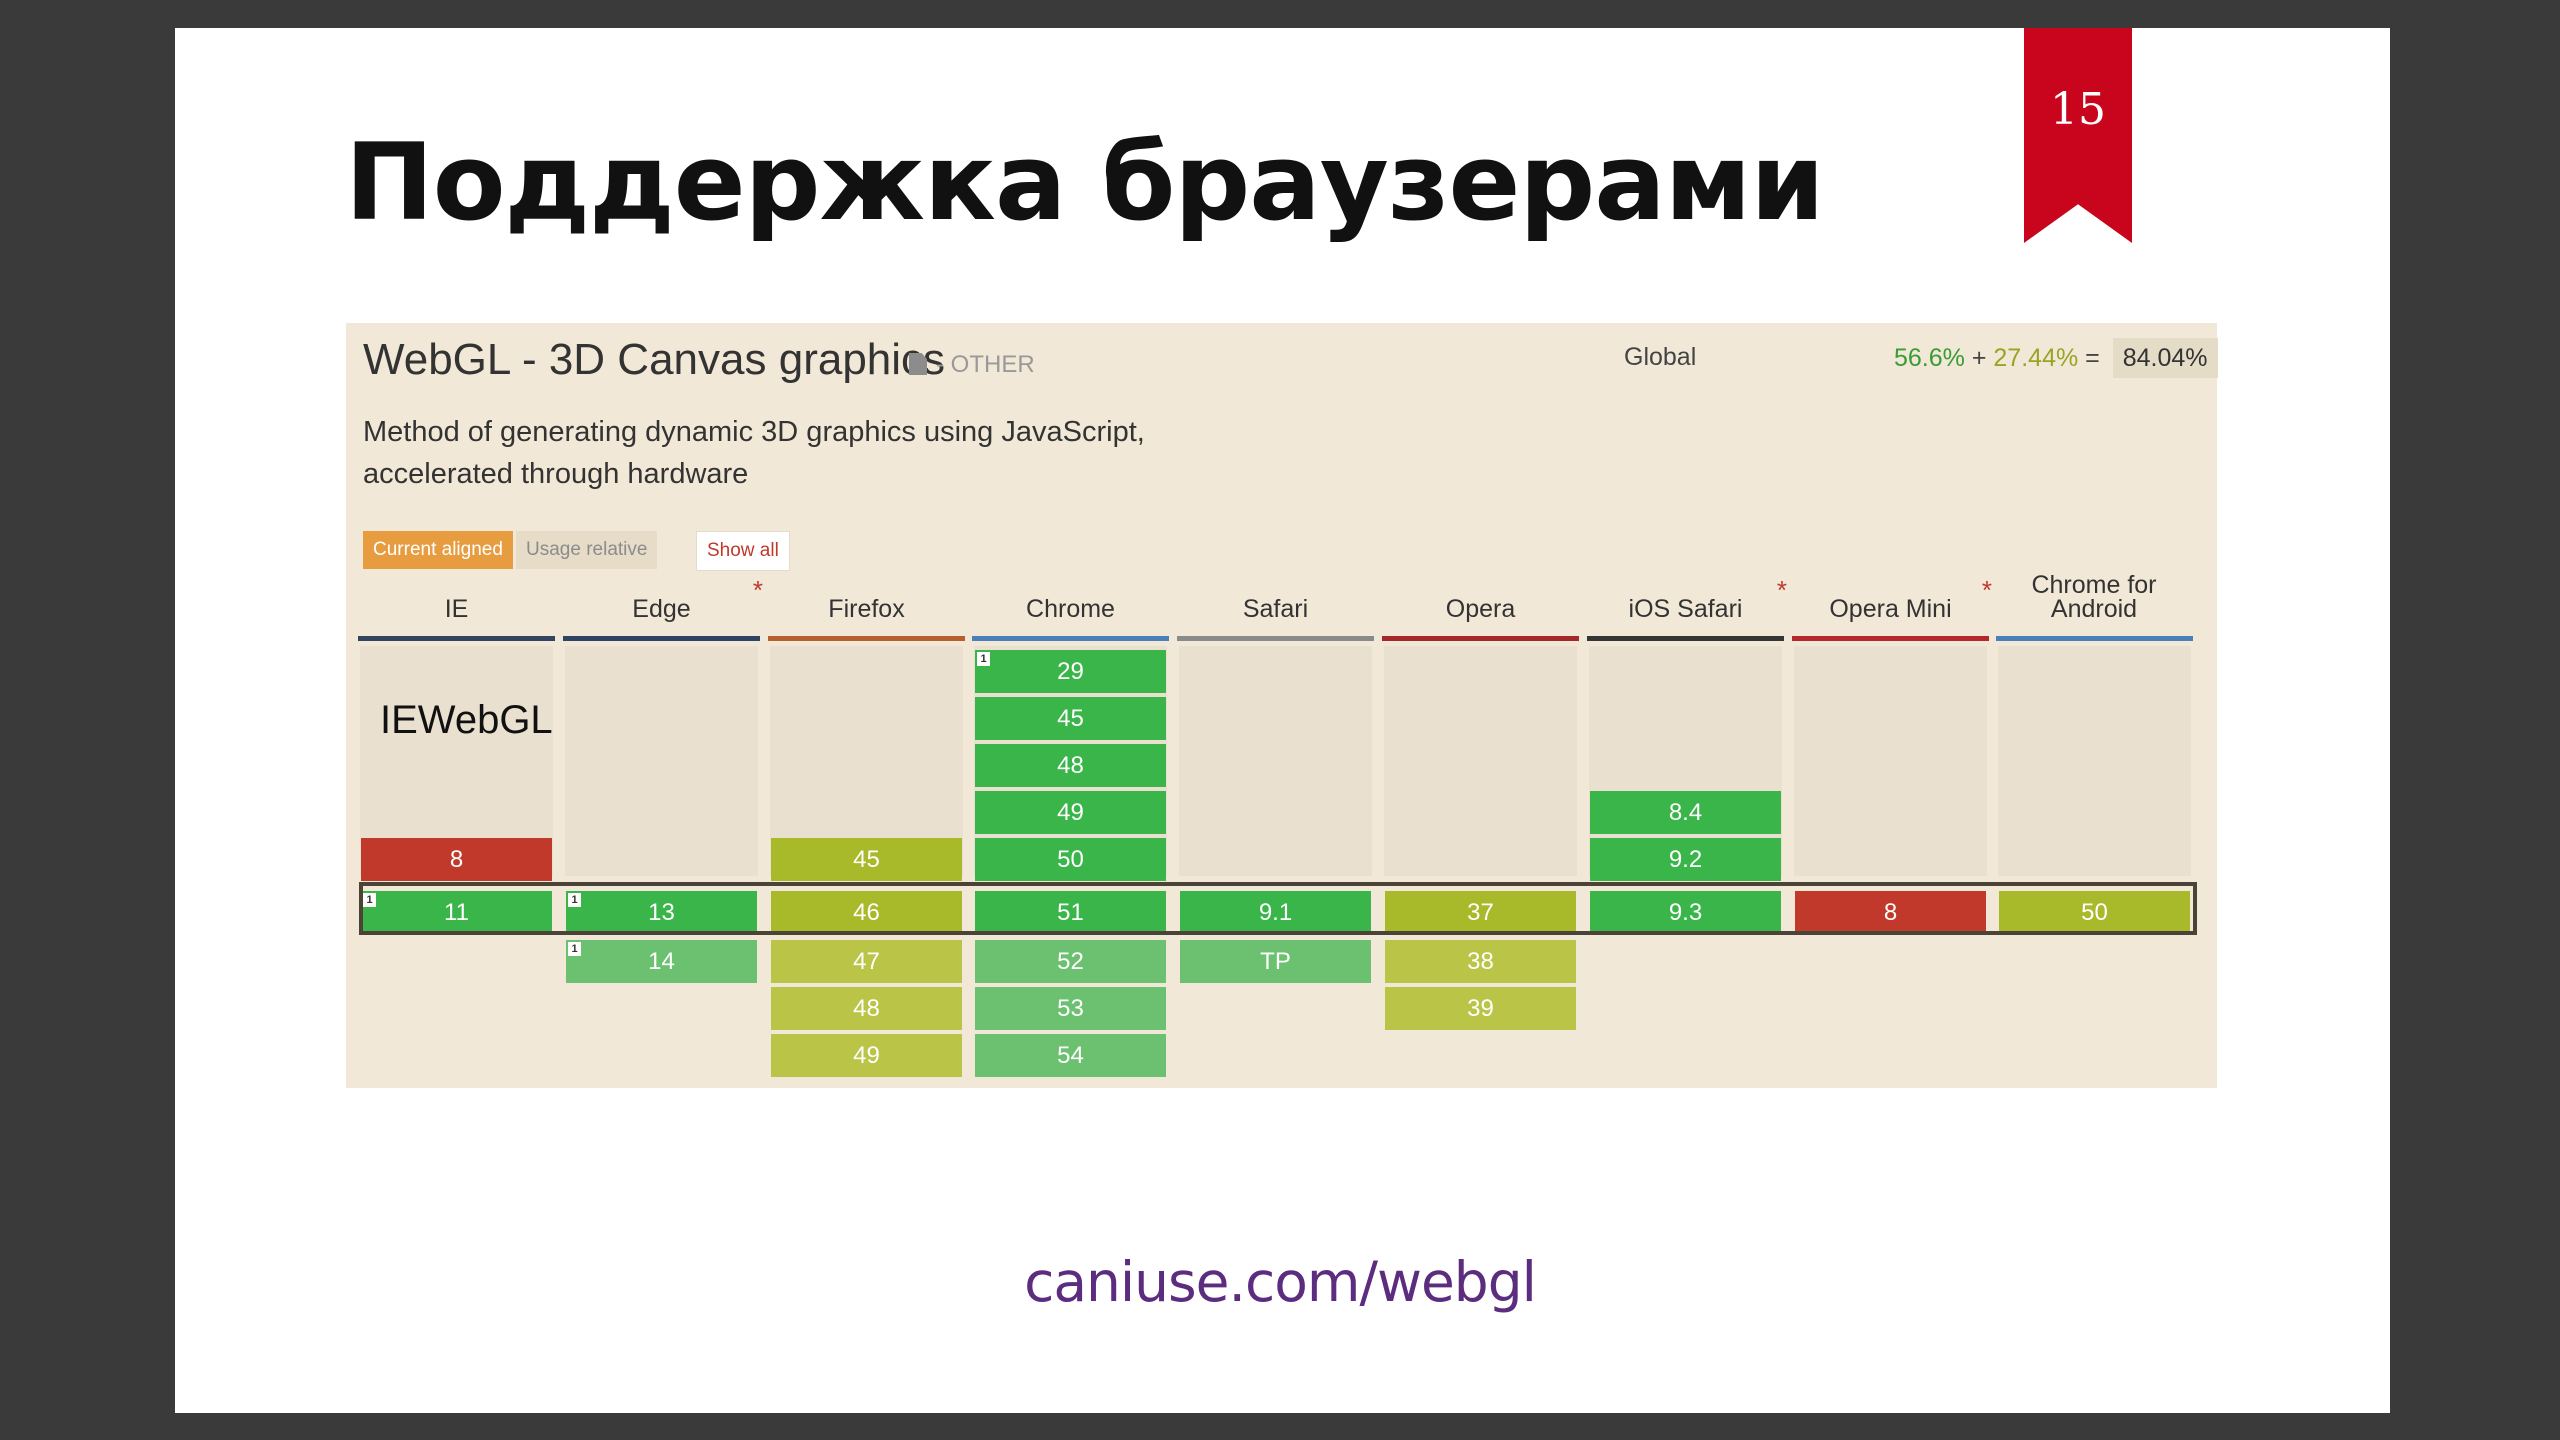 The width and height of the screenshot is (2560, 1440). What do you see at coordinates (866, 609) in the screenshot?
I see `browser-name: Firefox` at bounding box center [866, 609].